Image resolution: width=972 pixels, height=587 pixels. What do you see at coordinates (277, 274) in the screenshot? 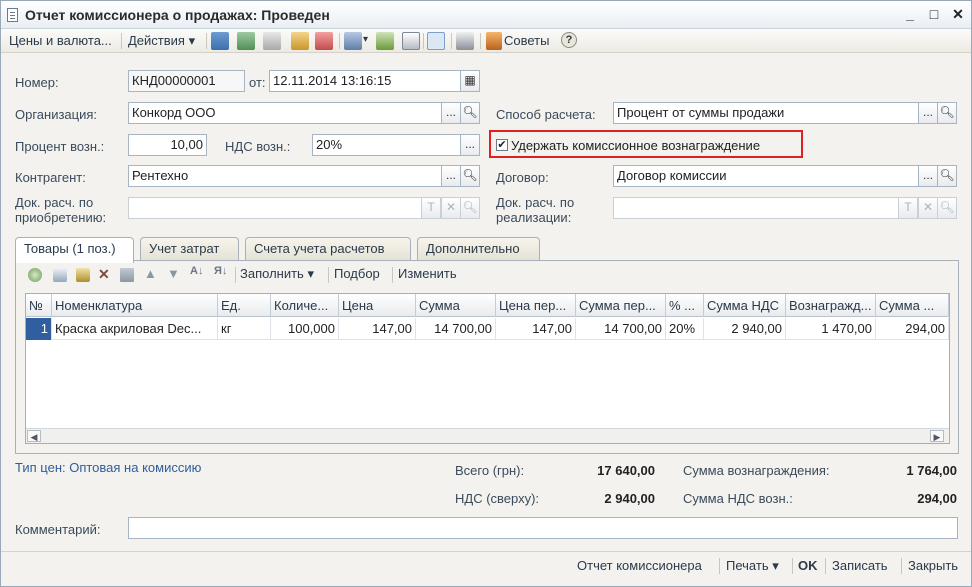
I see `fill-menu: Заполнить ▾` at bounding box center [277, 274].